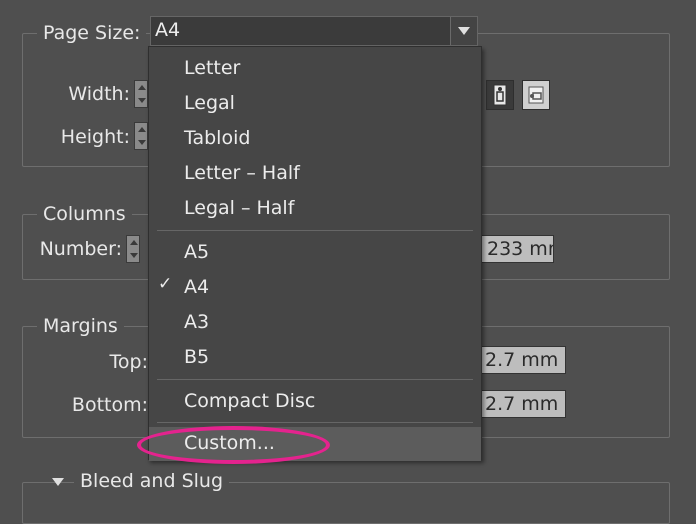 This screenshot has width=696, height=524. Describe the element at coordinates (239, 208) in the screenshot. I see `menu-item-label: Legal – Half` at that location.